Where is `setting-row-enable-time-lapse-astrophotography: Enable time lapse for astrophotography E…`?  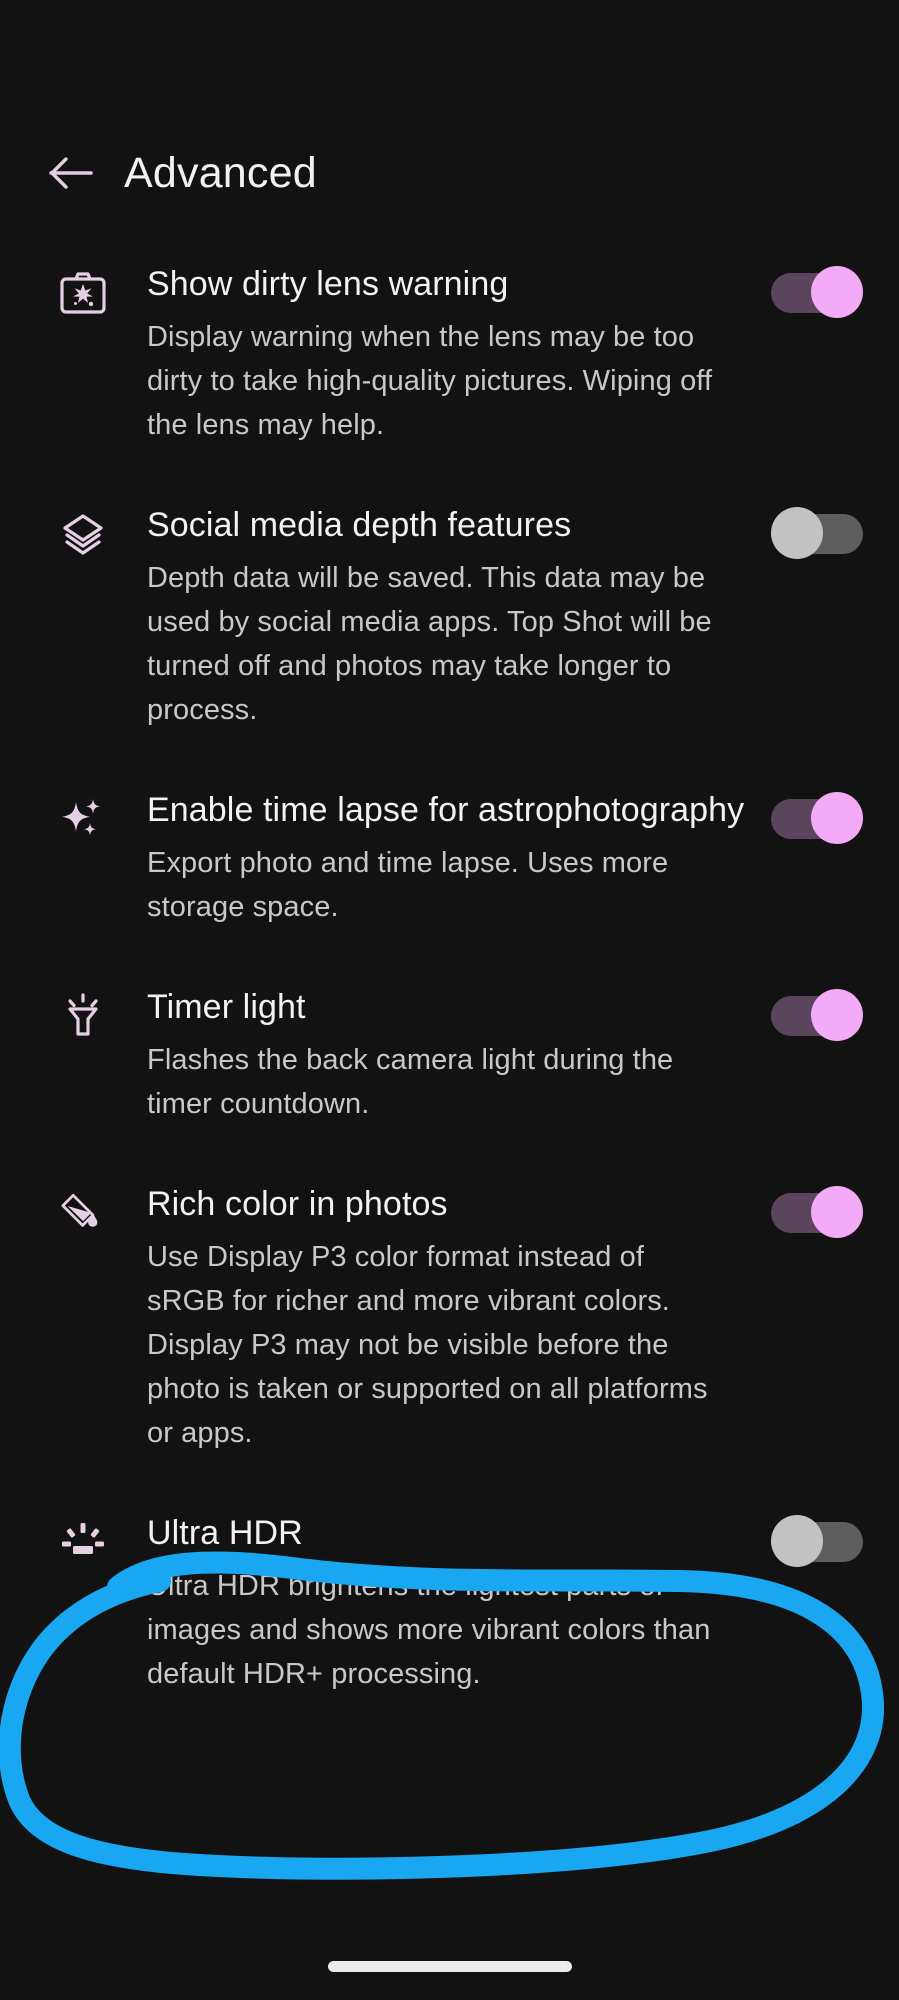 setting-row-enable-time-lapse-astrophotography: Enable time lapse for astrophotography E… is located at coordinates (449, 858).